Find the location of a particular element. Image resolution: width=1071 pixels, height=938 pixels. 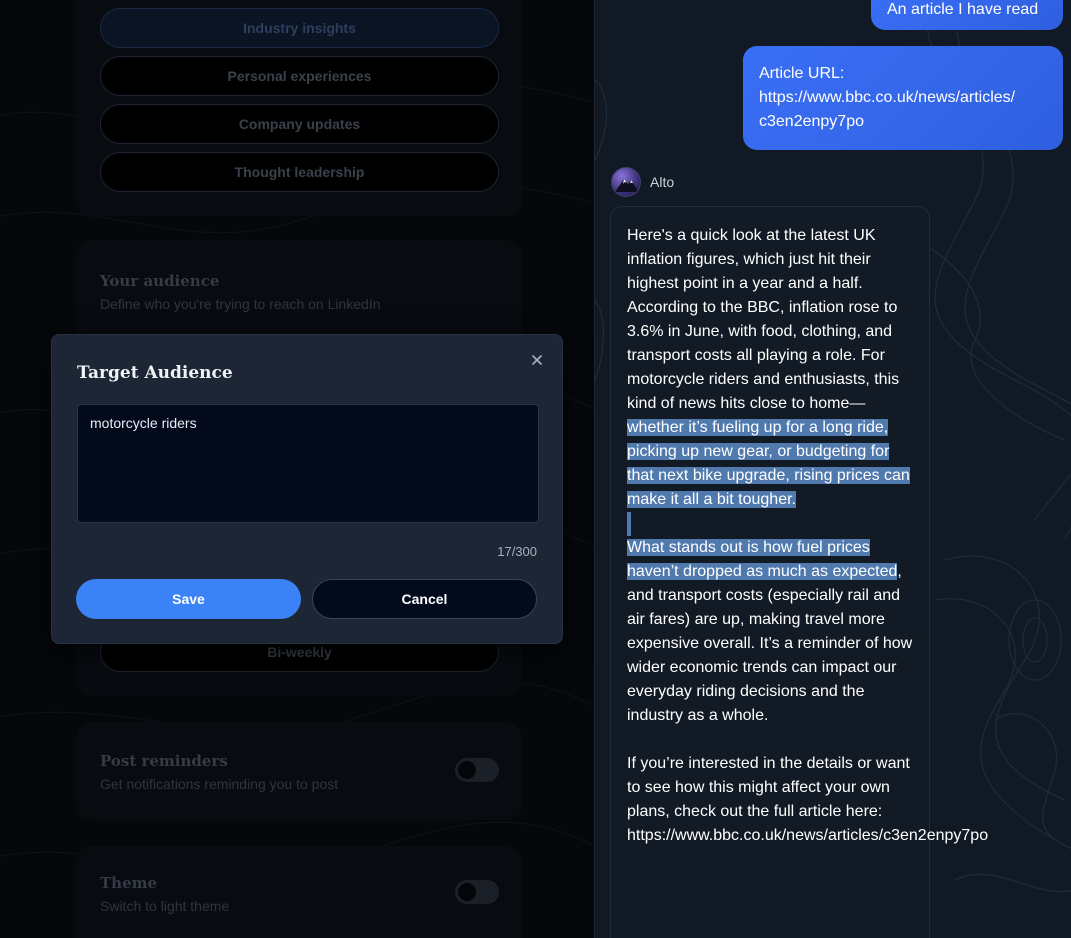

theme-title: Theme is located at coordinates (129, 883).